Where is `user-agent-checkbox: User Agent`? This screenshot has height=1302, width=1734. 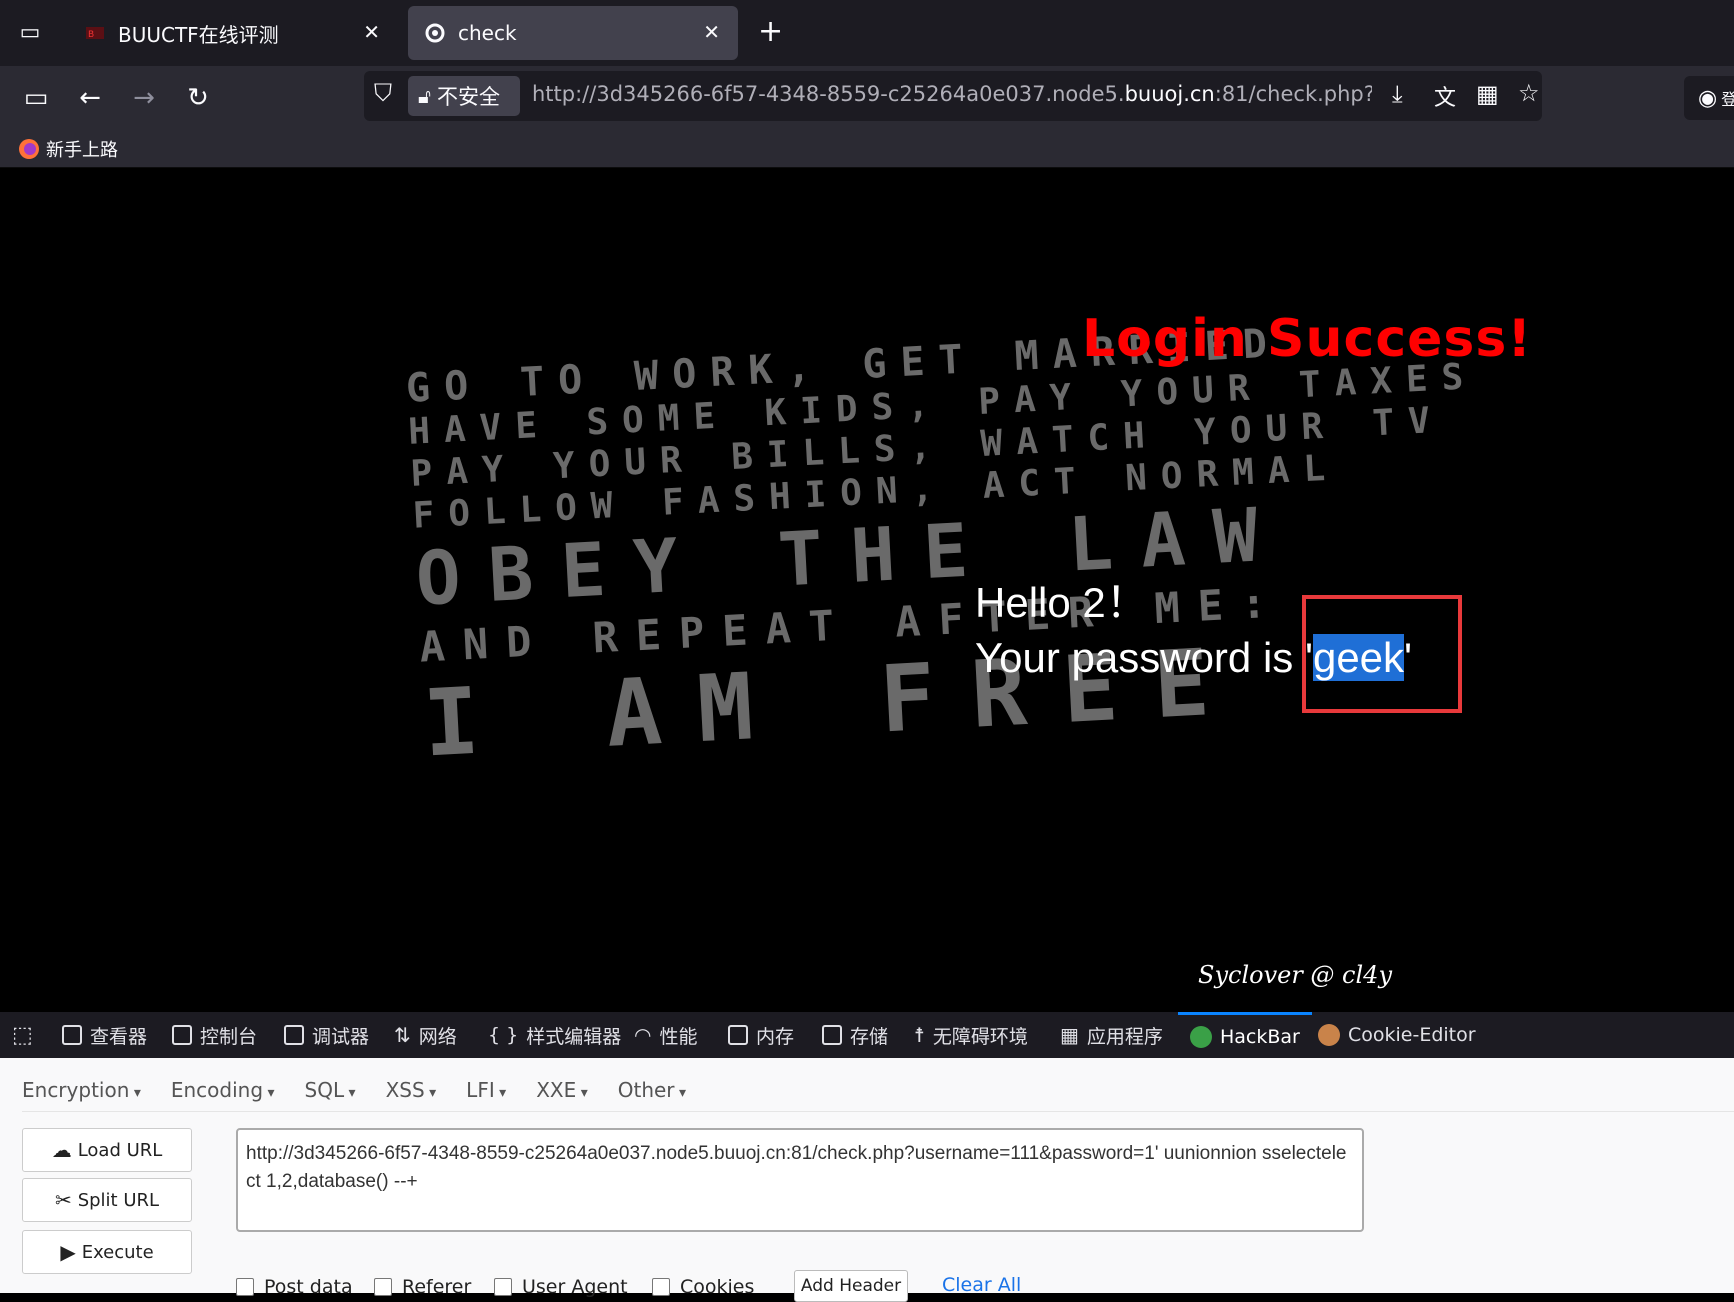
user-agent-checkbox: User Agent is located at coordinates (561, 1287).